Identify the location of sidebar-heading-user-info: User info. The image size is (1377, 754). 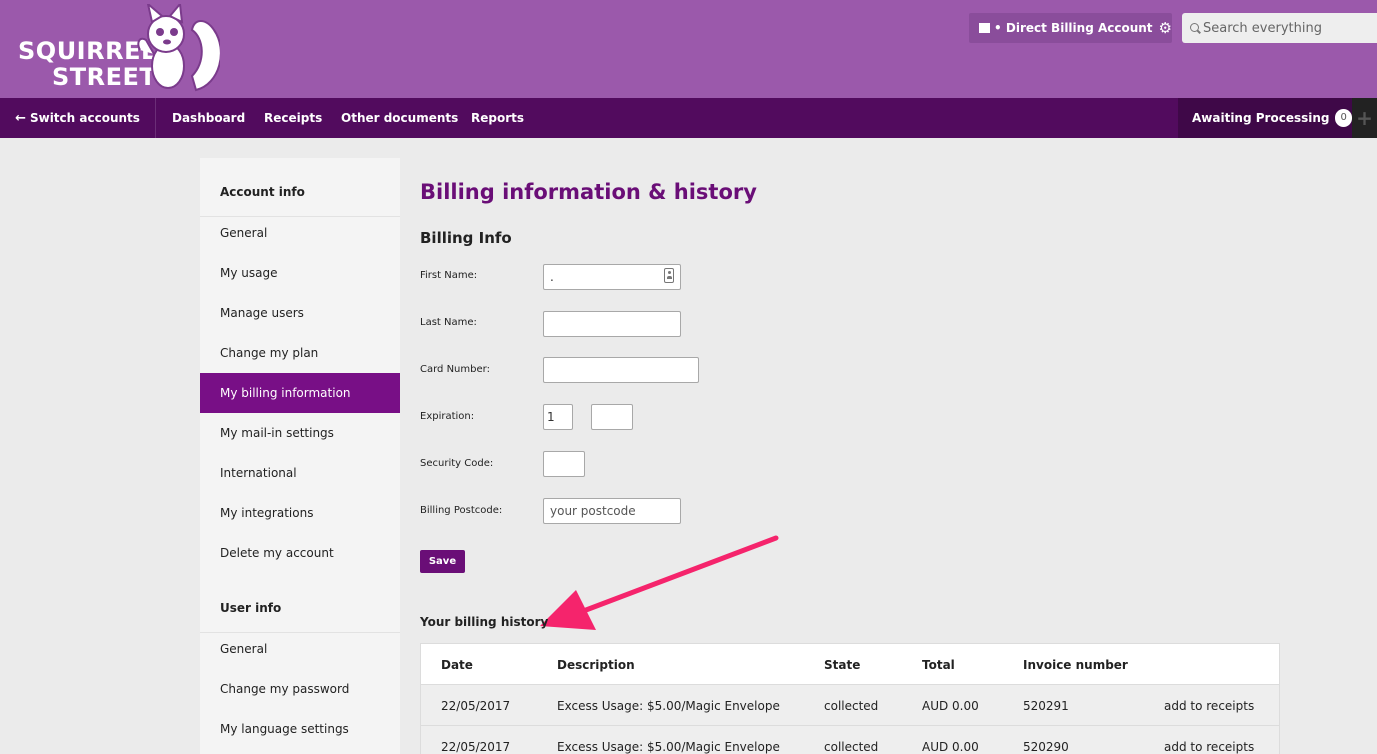
(300, 608).